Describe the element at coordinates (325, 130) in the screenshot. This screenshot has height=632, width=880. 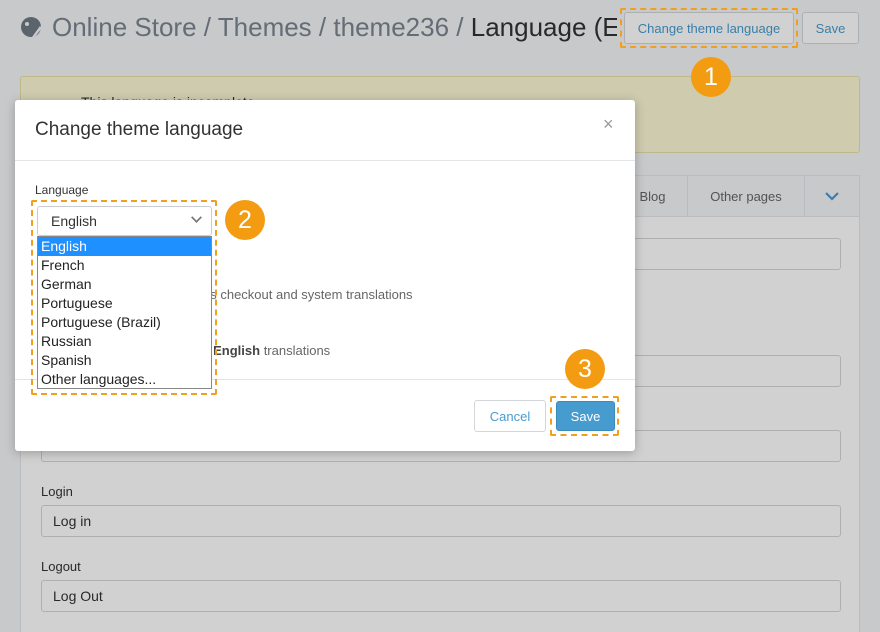
I see `modal-header: Change theme language ×` at that location.